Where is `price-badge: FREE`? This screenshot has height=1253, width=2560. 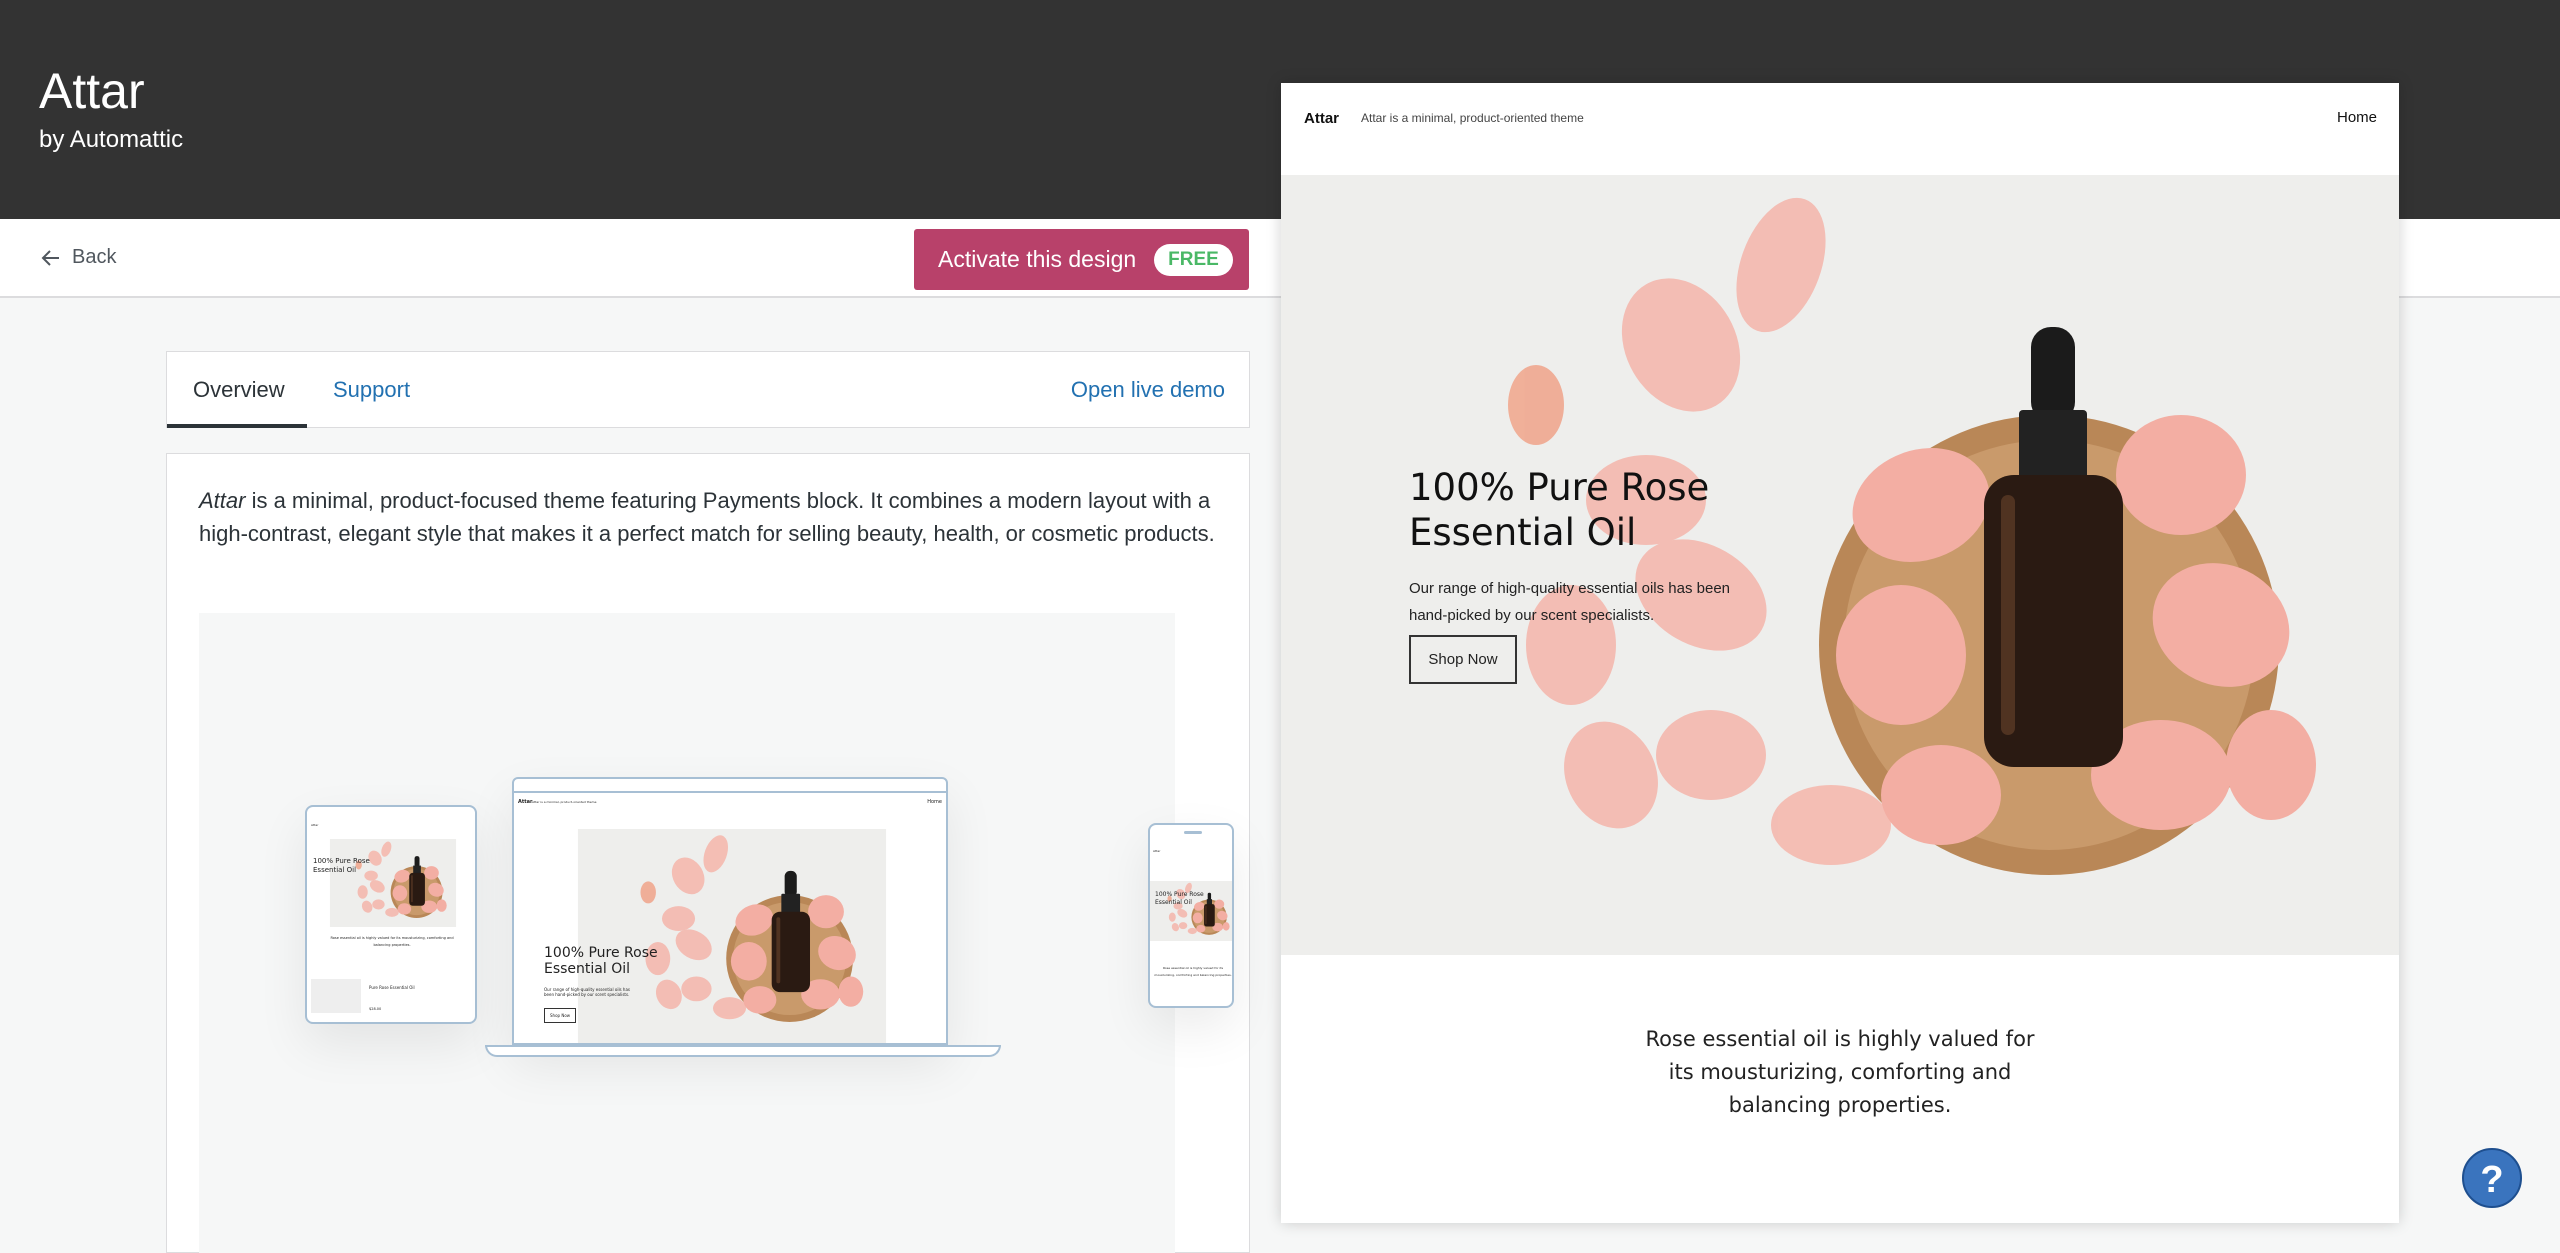 price-badge: FREE is located at coordinates (1193, 259).